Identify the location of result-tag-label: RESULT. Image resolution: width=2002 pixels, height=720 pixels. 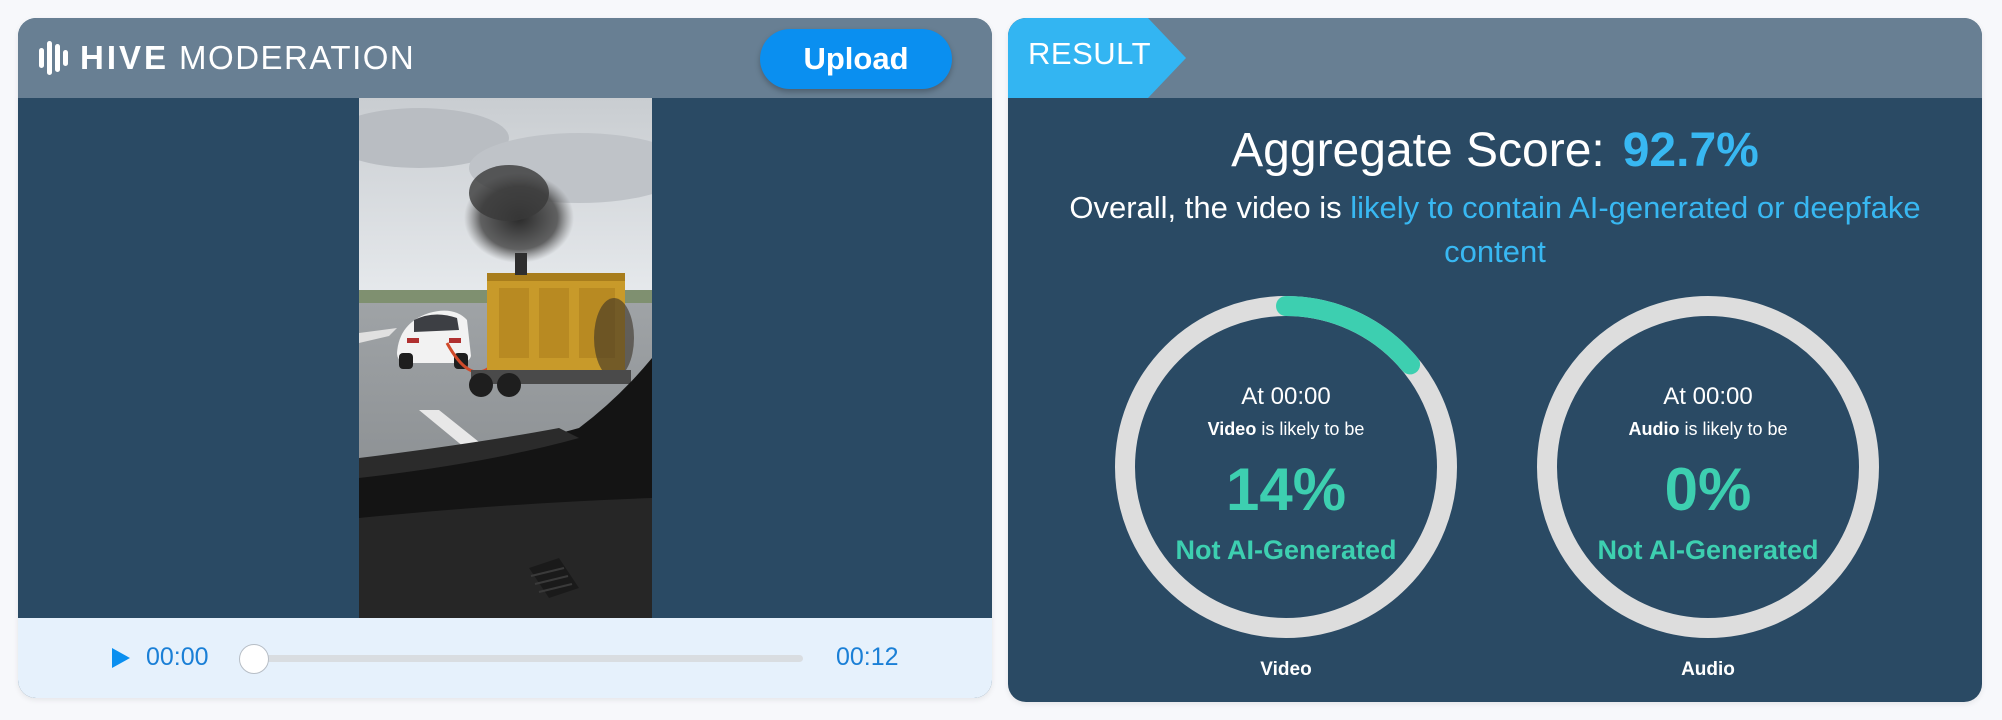
(1090, 53).